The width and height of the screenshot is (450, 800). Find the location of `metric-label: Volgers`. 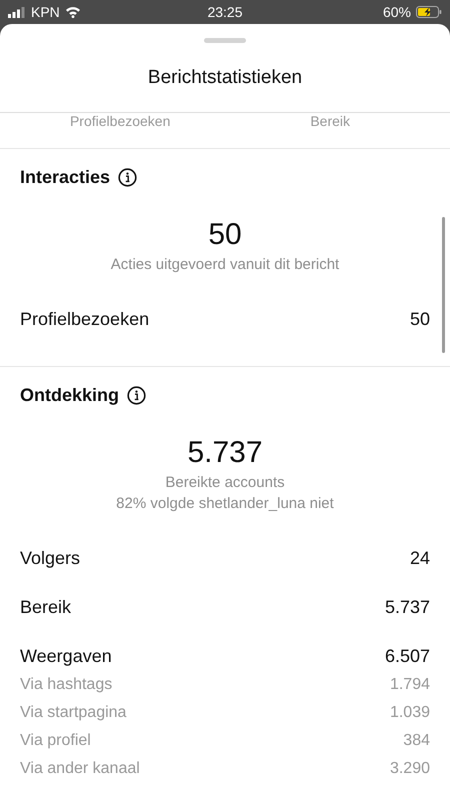

metric-label: Volgers is located at coordinates (50, 558).